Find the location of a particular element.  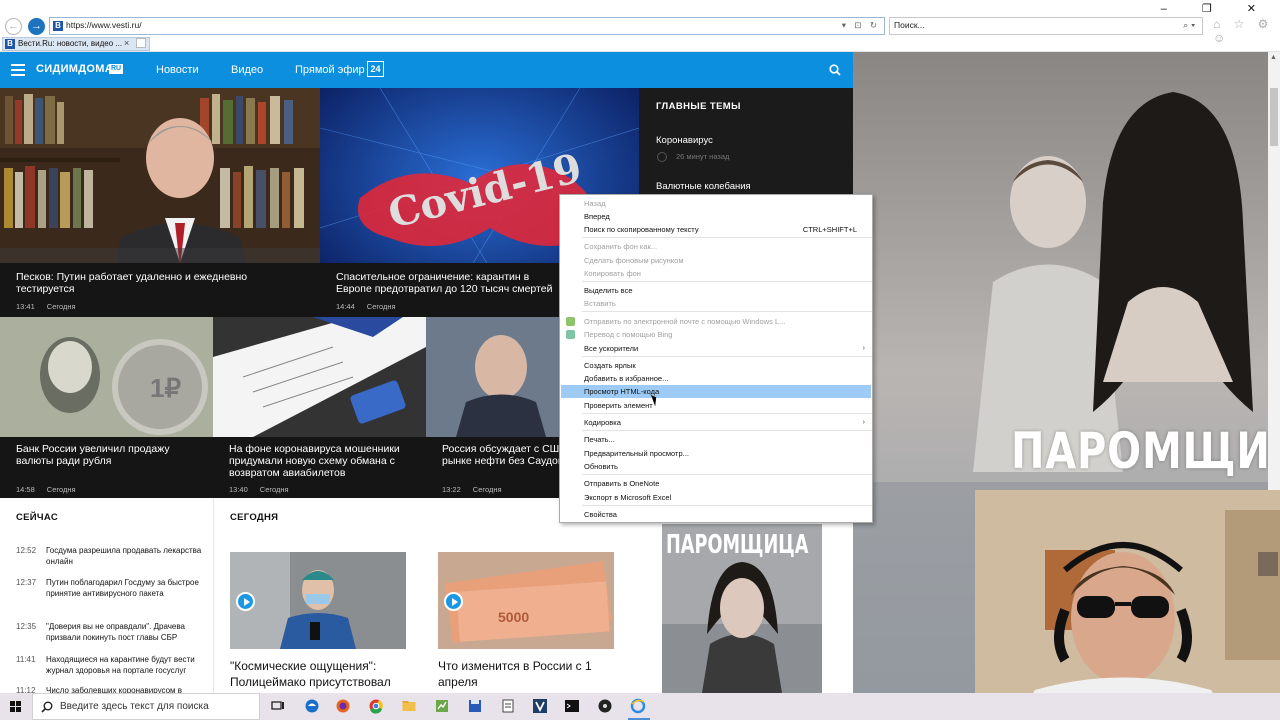

menu-item-excel: Экспорт в Microsoft Excel is located at coordinates (716, 497).